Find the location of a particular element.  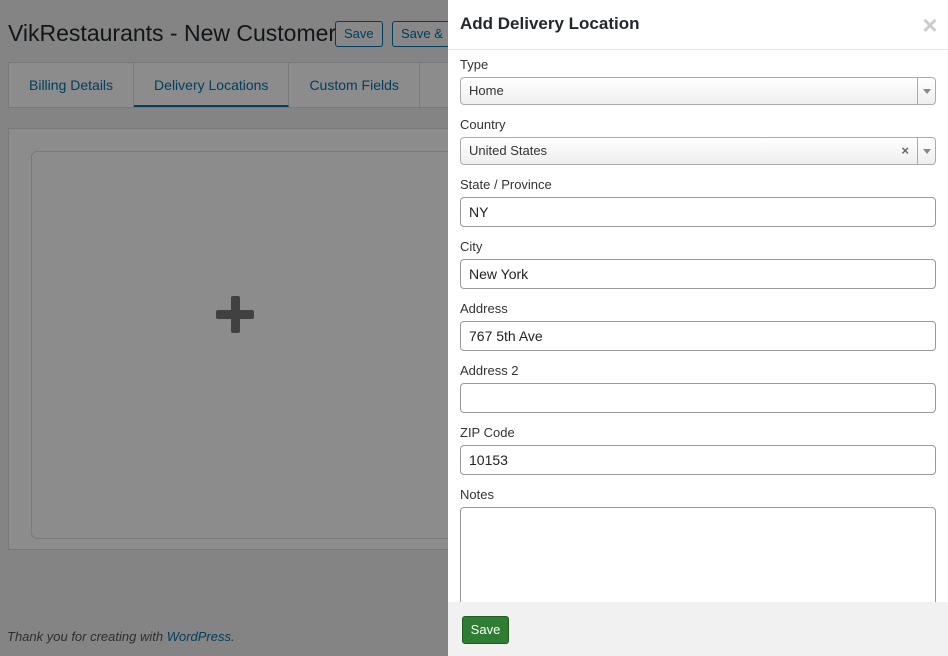

panel-footer: Save is located at coordinates (698, 629).